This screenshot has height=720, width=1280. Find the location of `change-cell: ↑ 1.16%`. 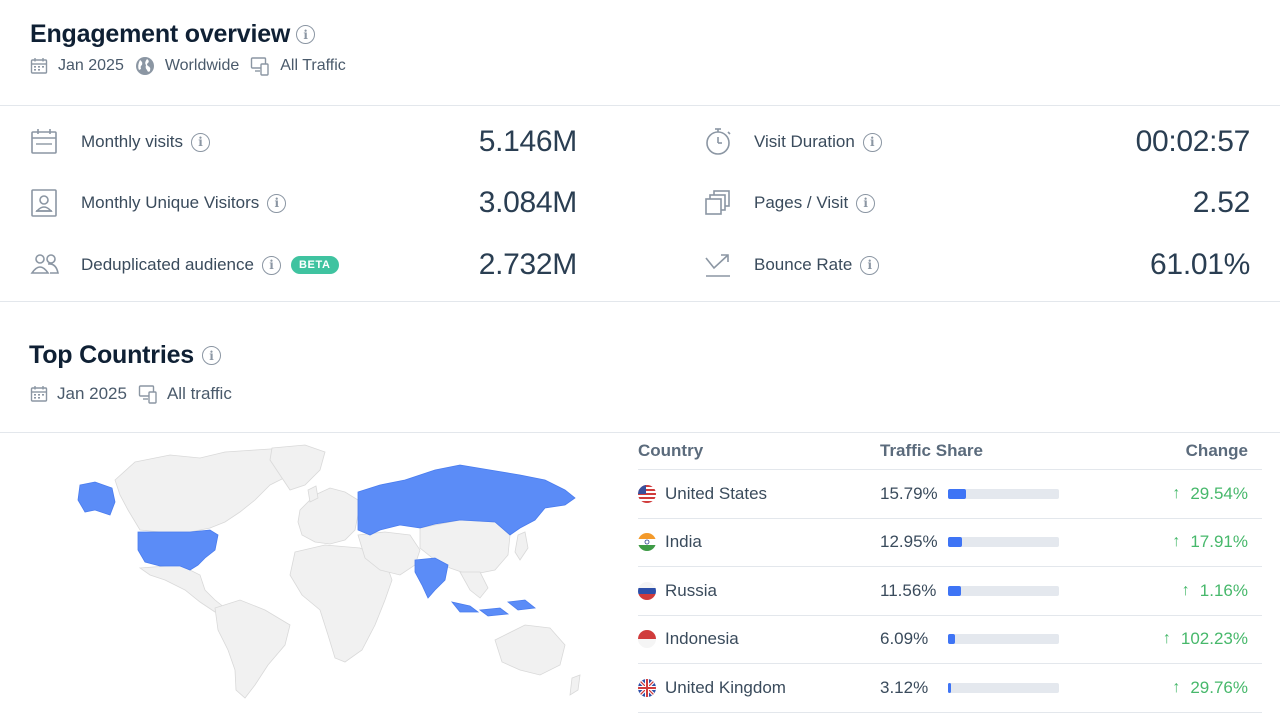

change-cell: ↑ 1.16% is located at coordinates (1201, 591).